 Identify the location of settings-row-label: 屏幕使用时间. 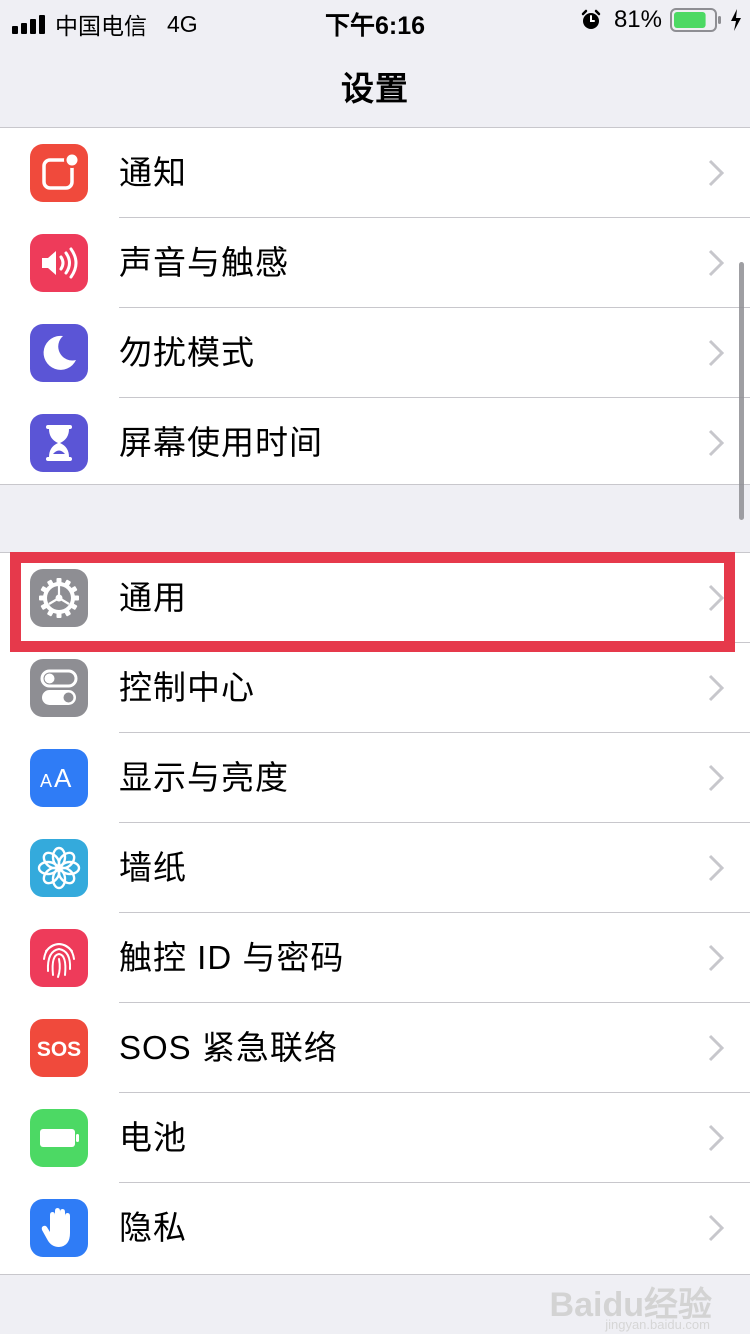
(221, 442).